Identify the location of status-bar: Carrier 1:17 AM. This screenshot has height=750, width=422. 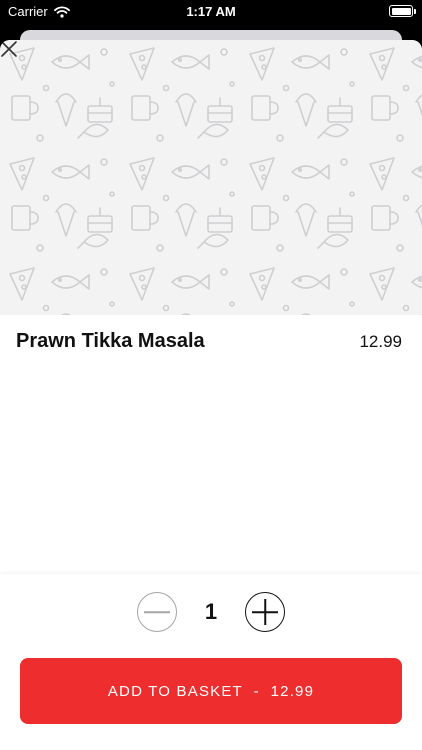
(211, 12).